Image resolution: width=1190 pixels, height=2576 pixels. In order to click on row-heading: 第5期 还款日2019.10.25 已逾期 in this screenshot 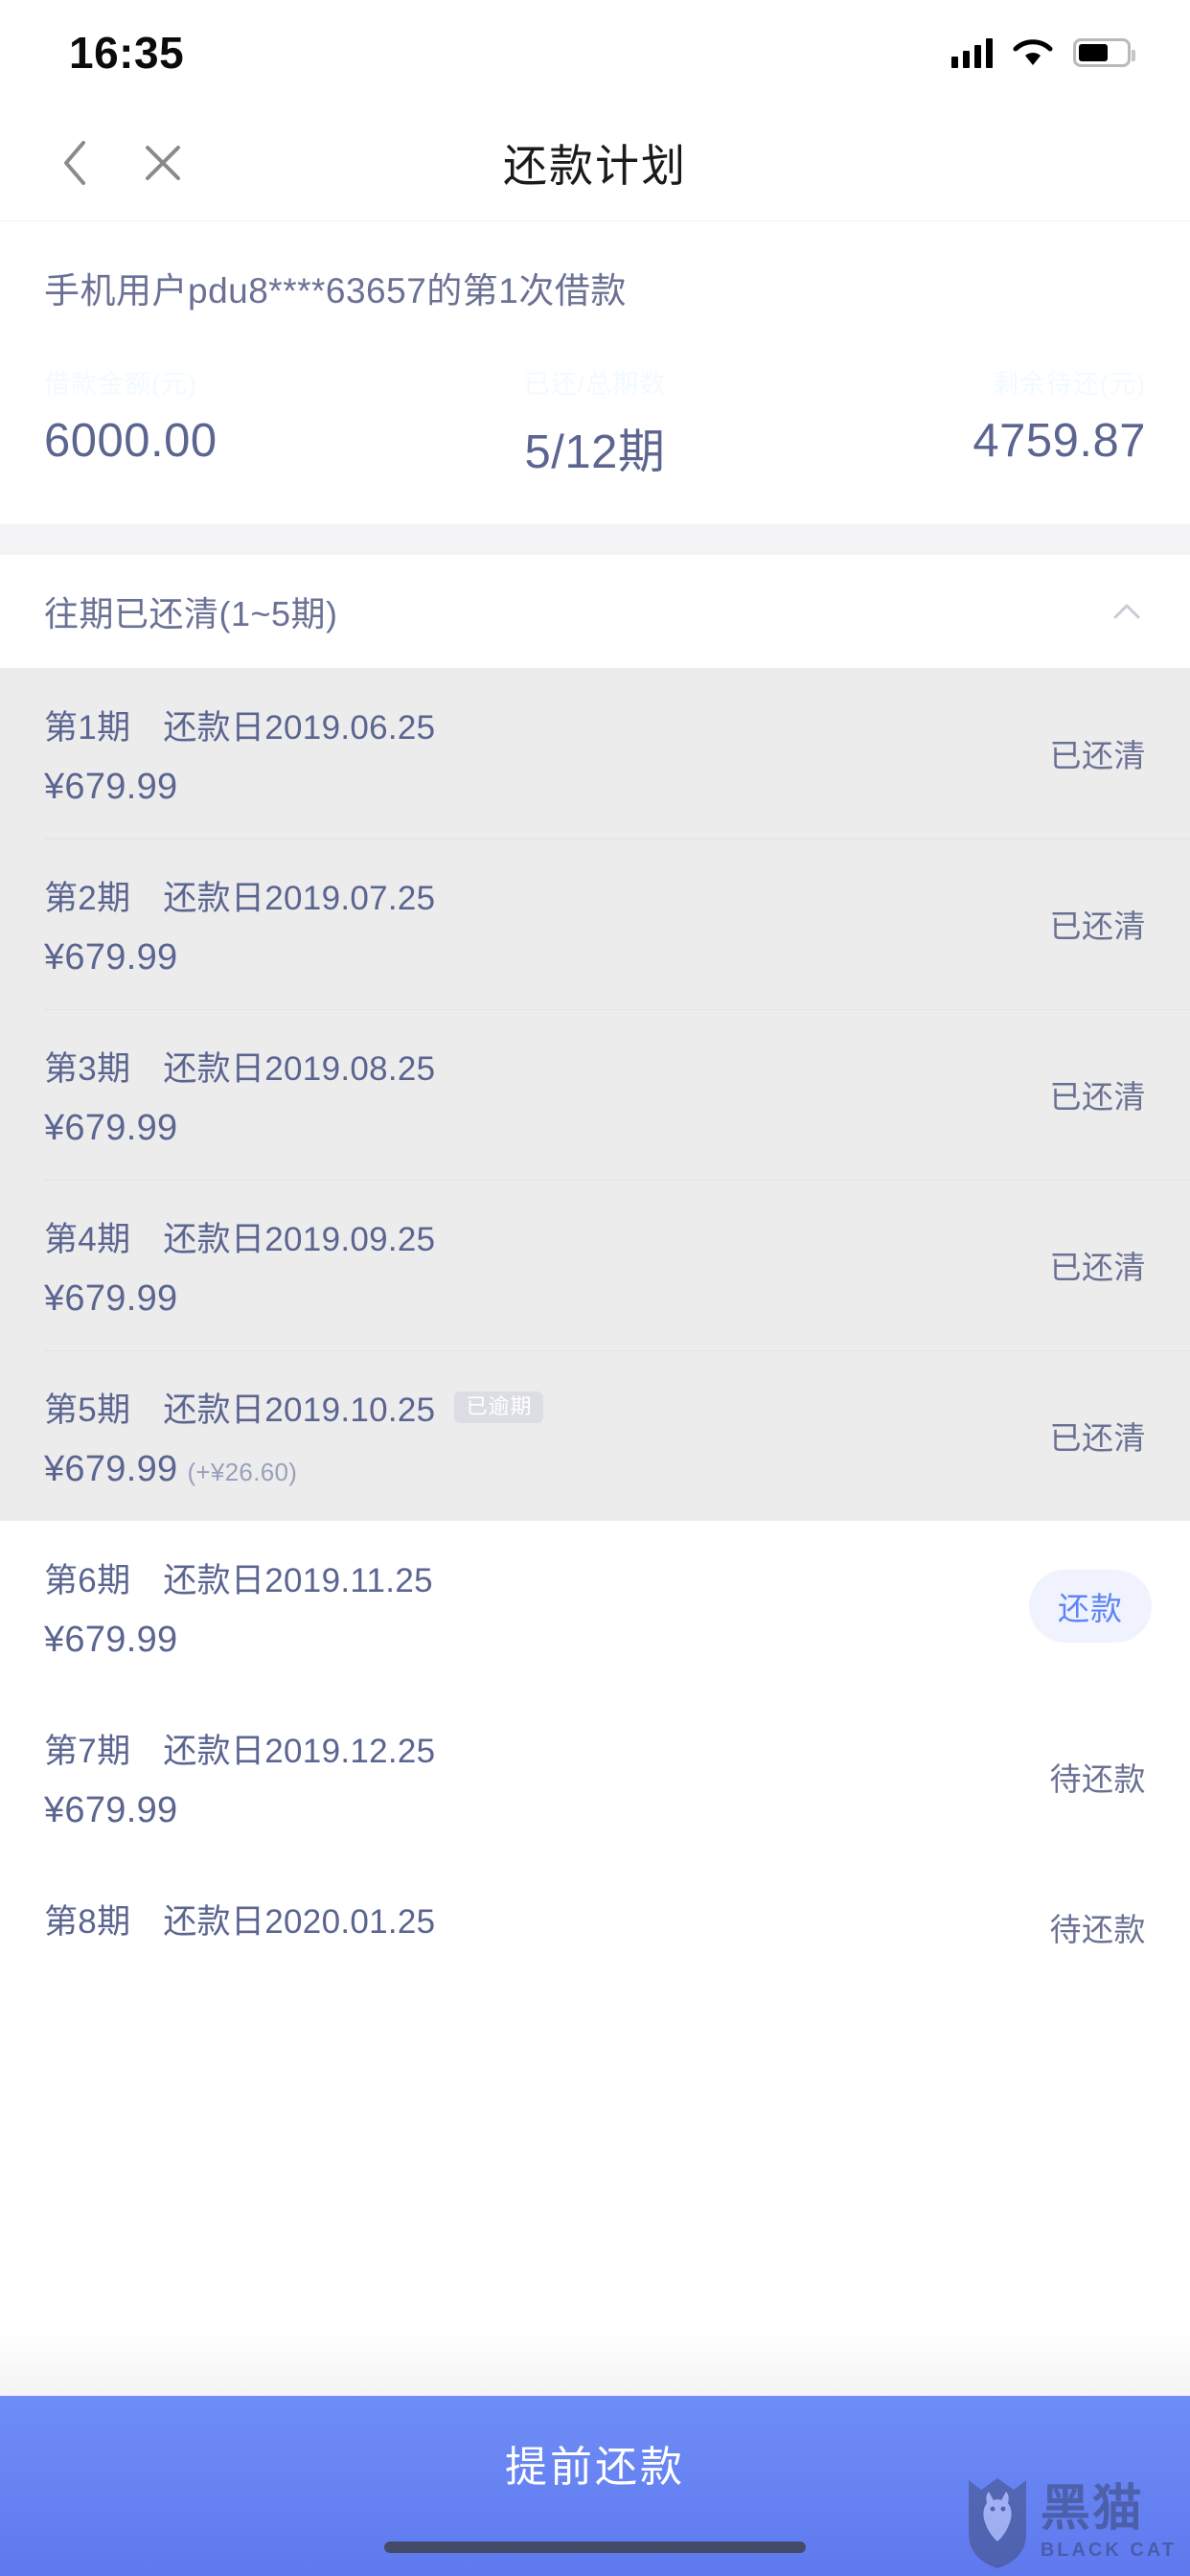, I will do `click(595, 1407)`.